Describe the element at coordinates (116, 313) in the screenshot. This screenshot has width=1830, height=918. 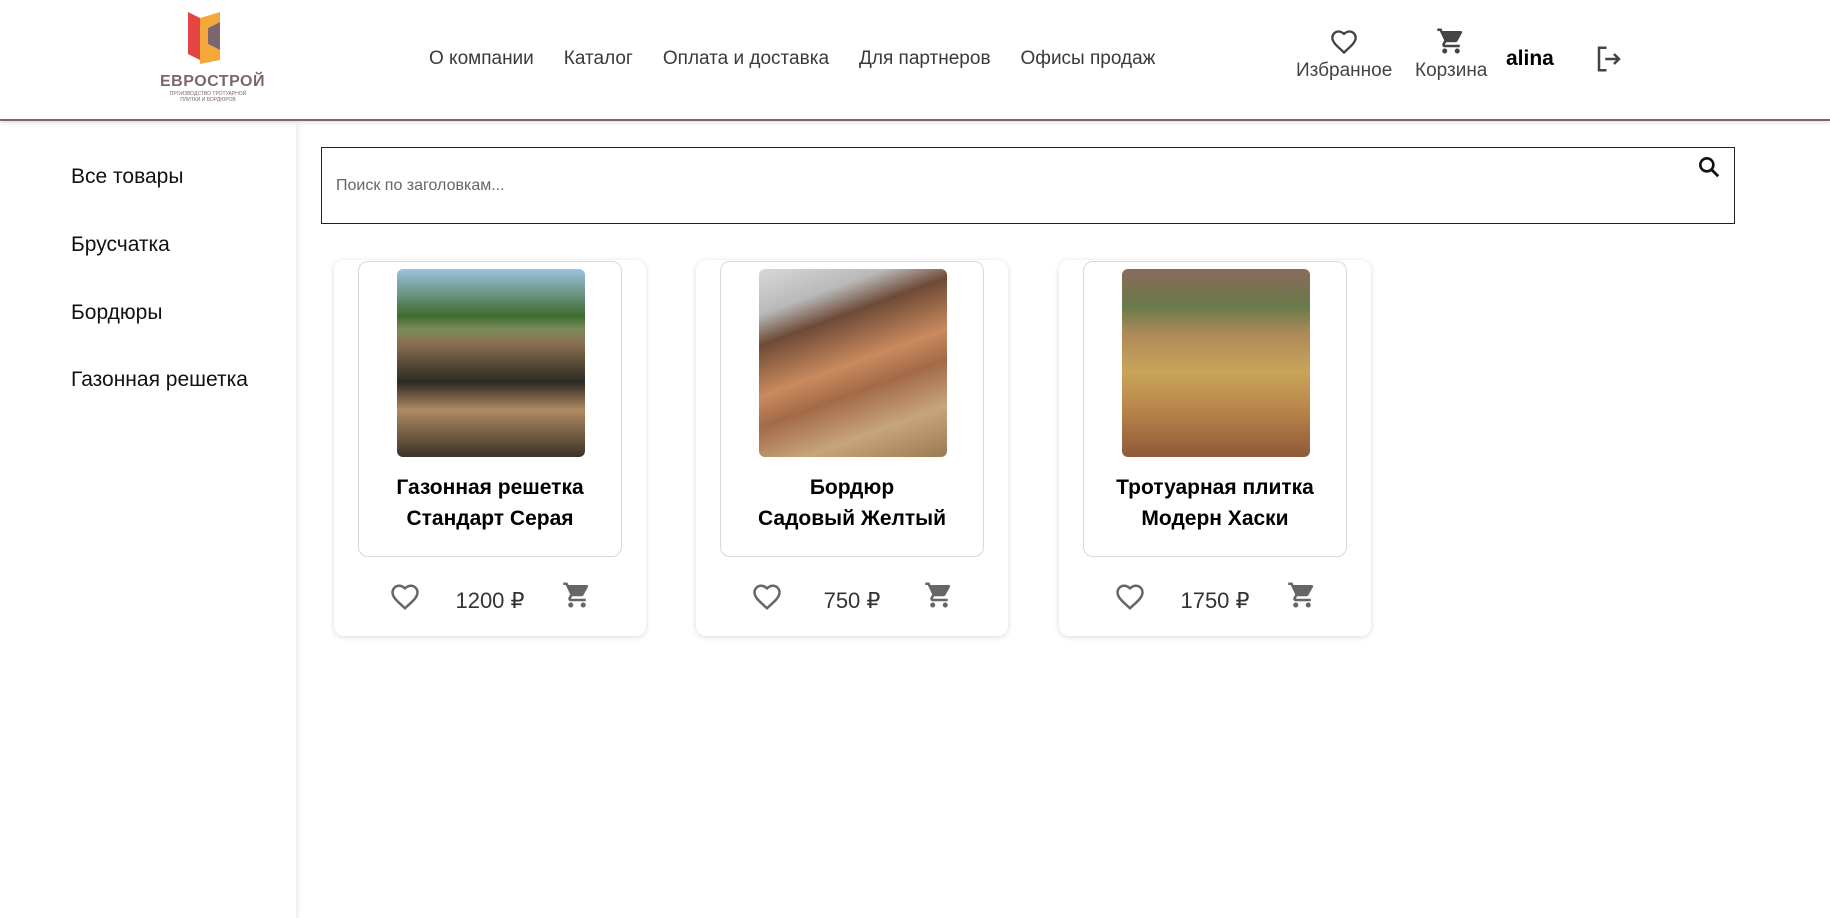
I see `sidebar-item-curbs: Бордюры` at that location.